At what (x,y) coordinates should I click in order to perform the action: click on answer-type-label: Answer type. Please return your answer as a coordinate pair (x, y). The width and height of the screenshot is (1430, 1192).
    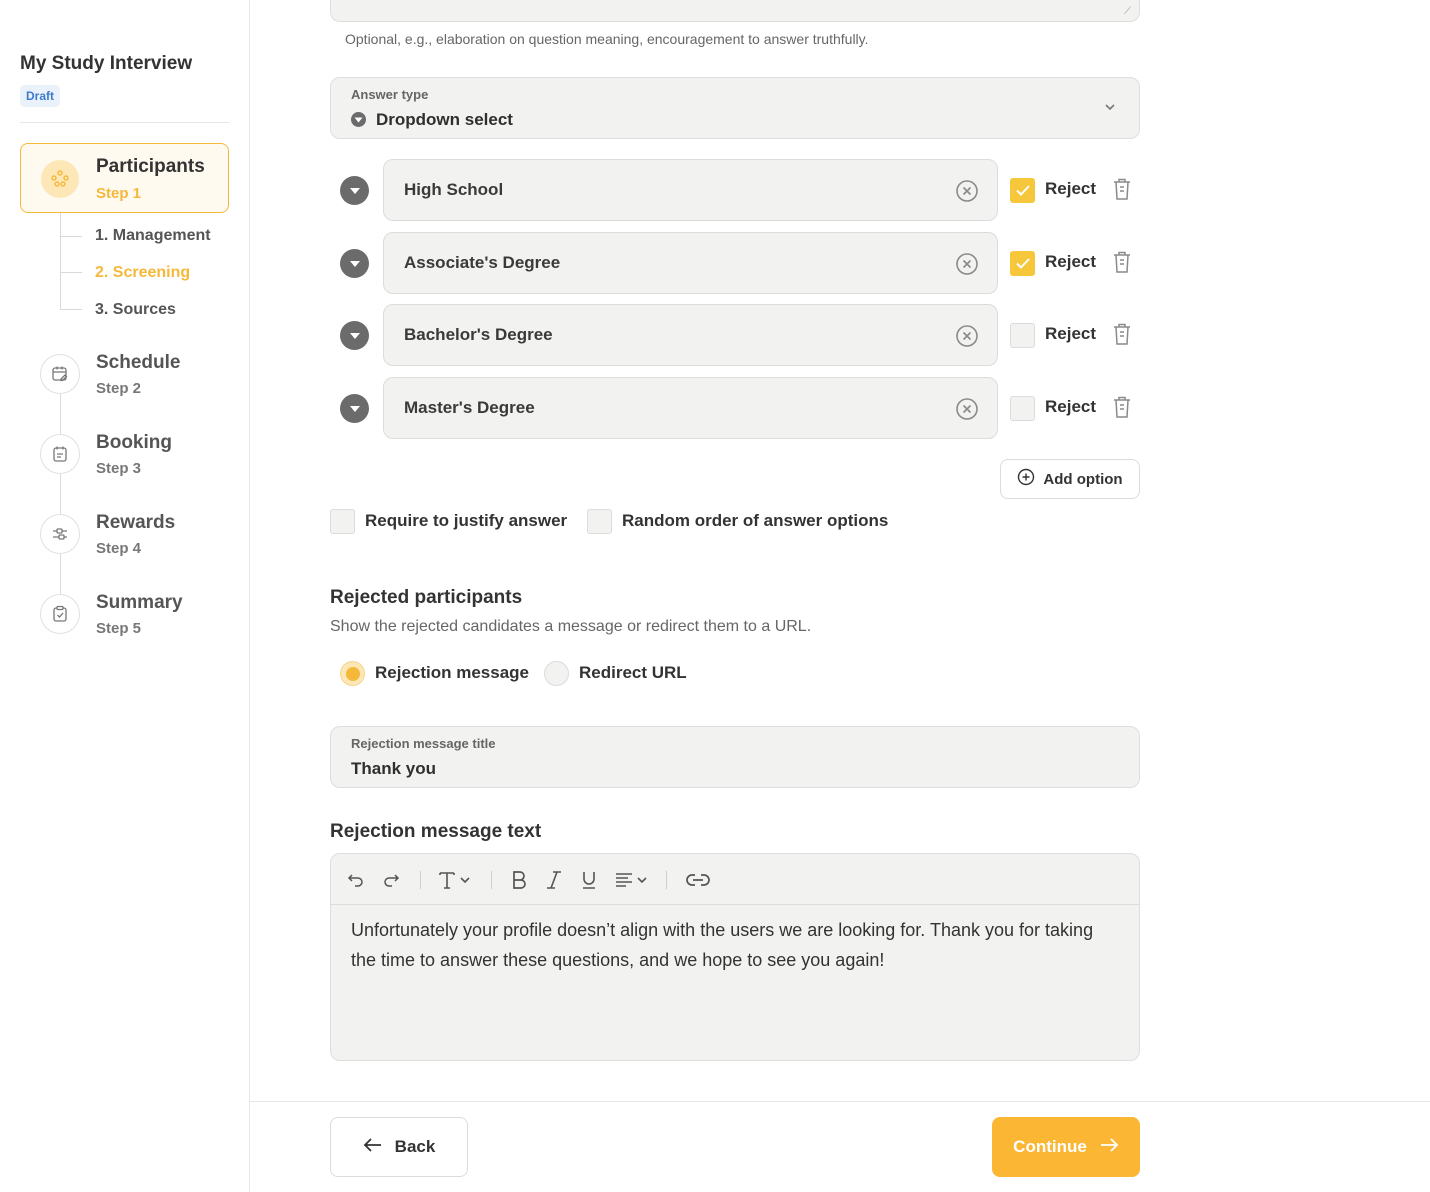
    Looking at the image, I should click on (390, 94).